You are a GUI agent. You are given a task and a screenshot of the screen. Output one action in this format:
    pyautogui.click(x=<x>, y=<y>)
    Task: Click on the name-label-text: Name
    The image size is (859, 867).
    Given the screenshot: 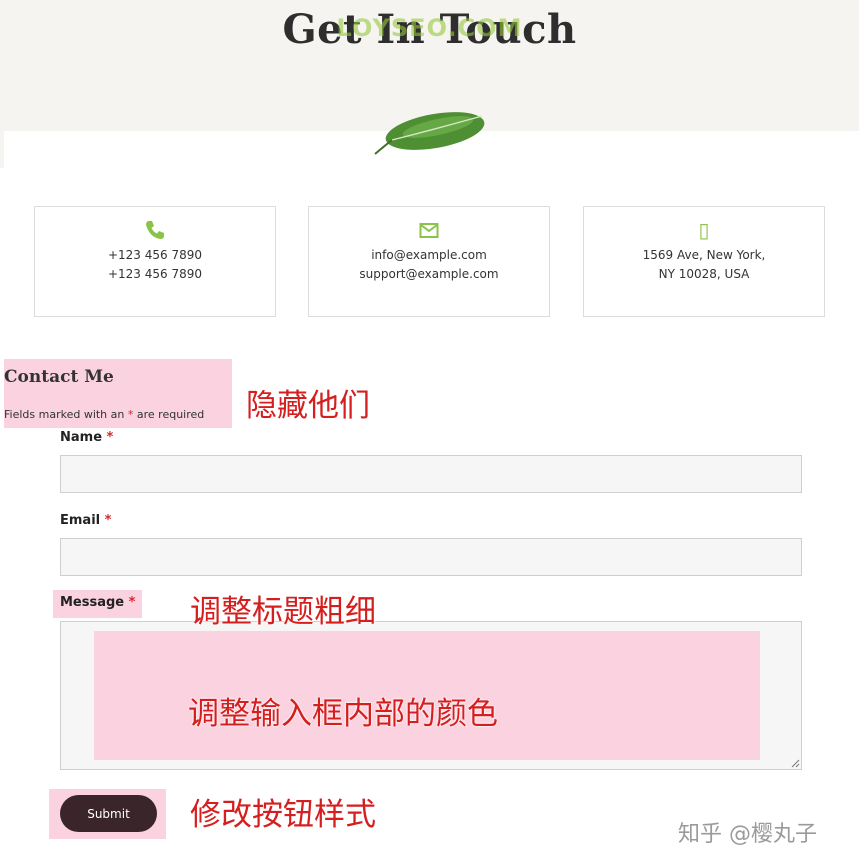 What is the action you would take?
    pyautogui.click(x=81, y=437)
    